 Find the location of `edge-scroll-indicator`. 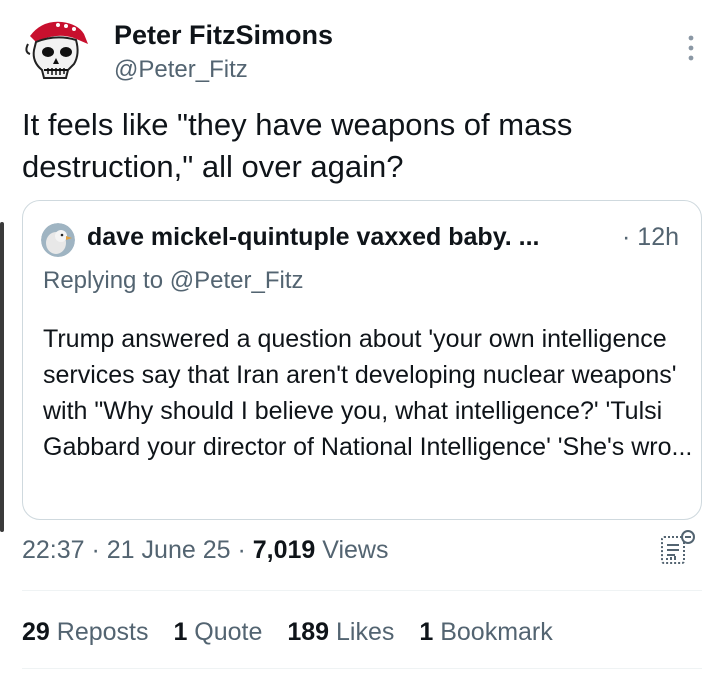

edge-scroll-indicator is located at coordinates (2, 377).